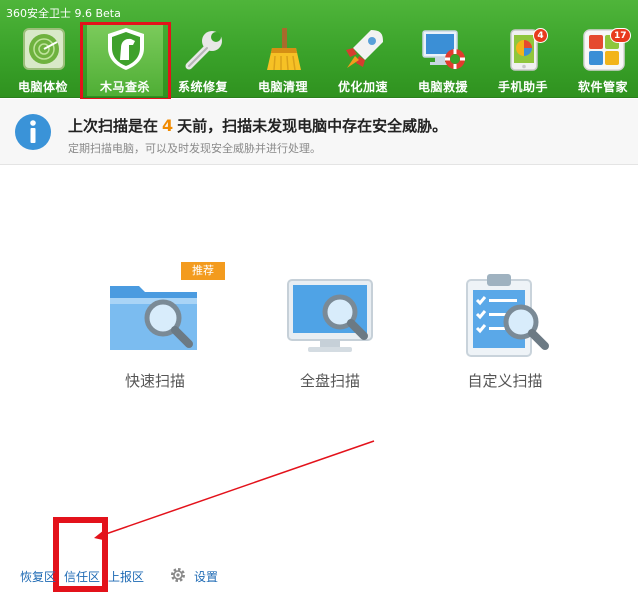  What do you see at coordinates (523, 59) in the screenshot?
I see `toolbar-item-phone-assistant: 手机助手` at bounding box center [523, 59].